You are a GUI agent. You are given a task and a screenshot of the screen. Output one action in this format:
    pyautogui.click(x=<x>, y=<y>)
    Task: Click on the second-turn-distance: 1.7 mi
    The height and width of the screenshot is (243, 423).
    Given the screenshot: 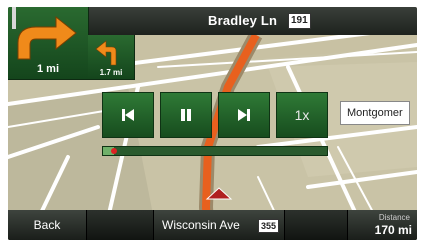 What is the action you would take?
    pyautogui.click(x=111, y=72)
    